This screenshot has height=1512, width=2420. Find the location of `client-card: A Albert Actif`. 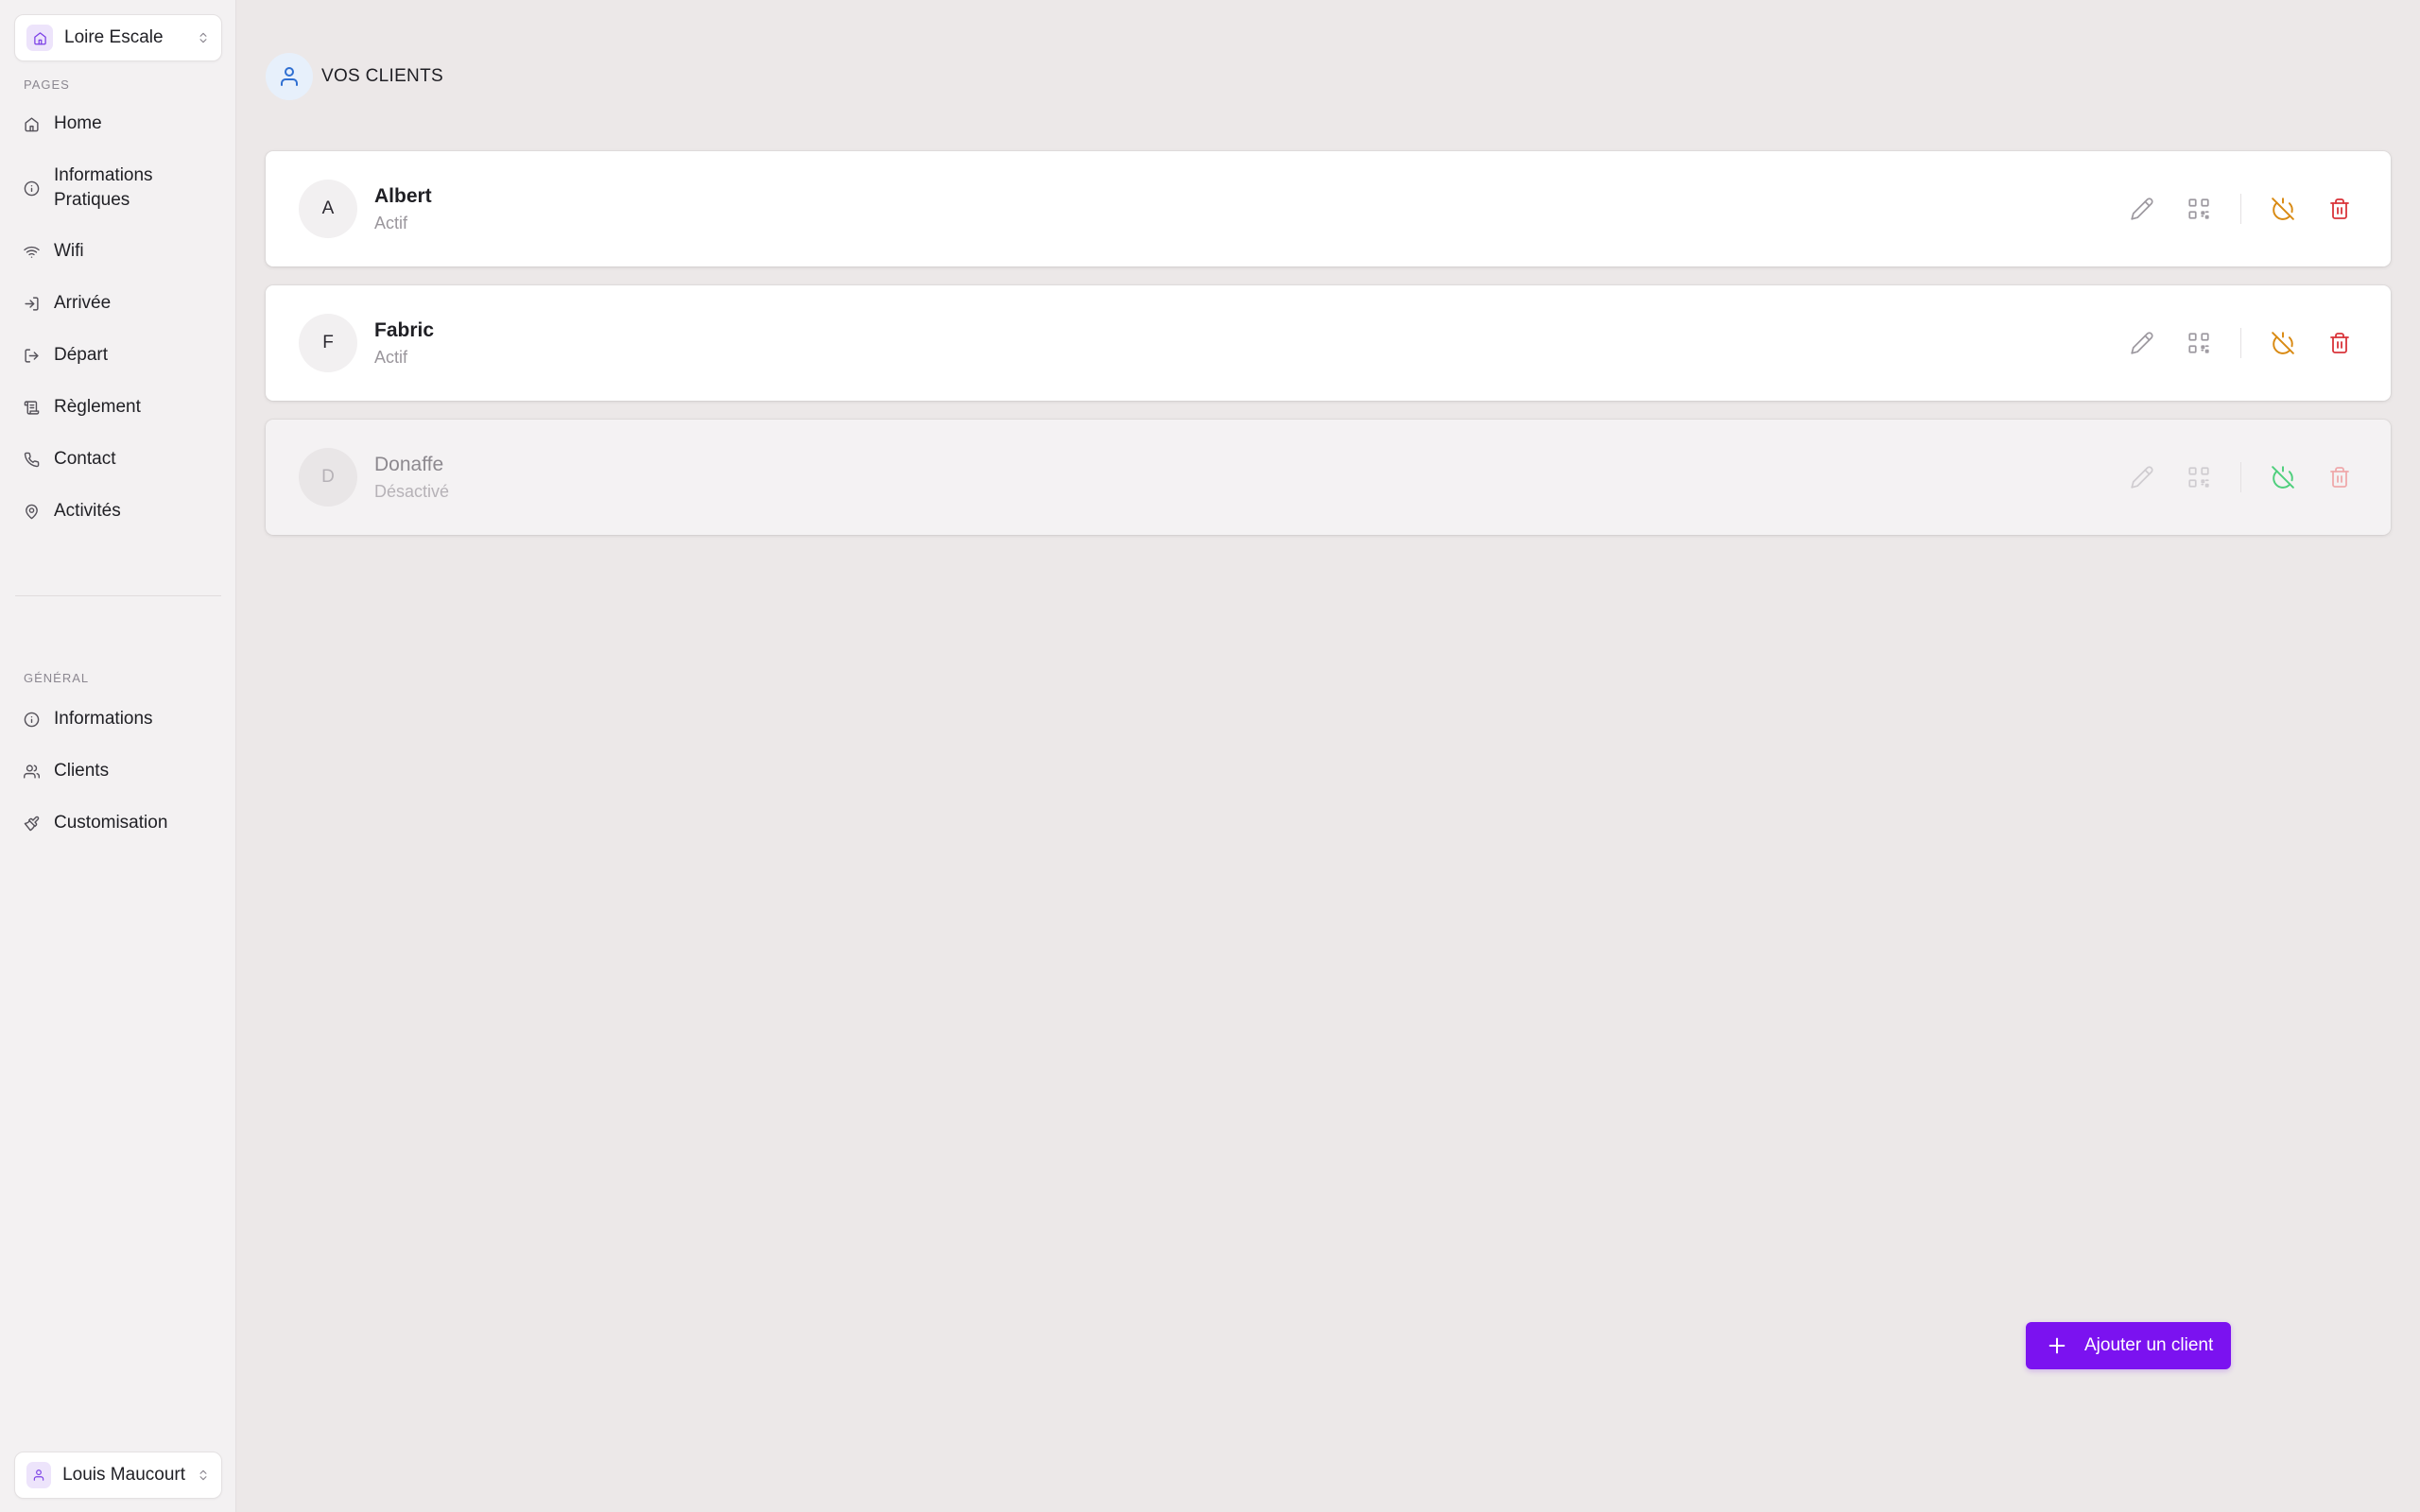

client-card: A Albert Actif is located at coordinates (1328, 208).